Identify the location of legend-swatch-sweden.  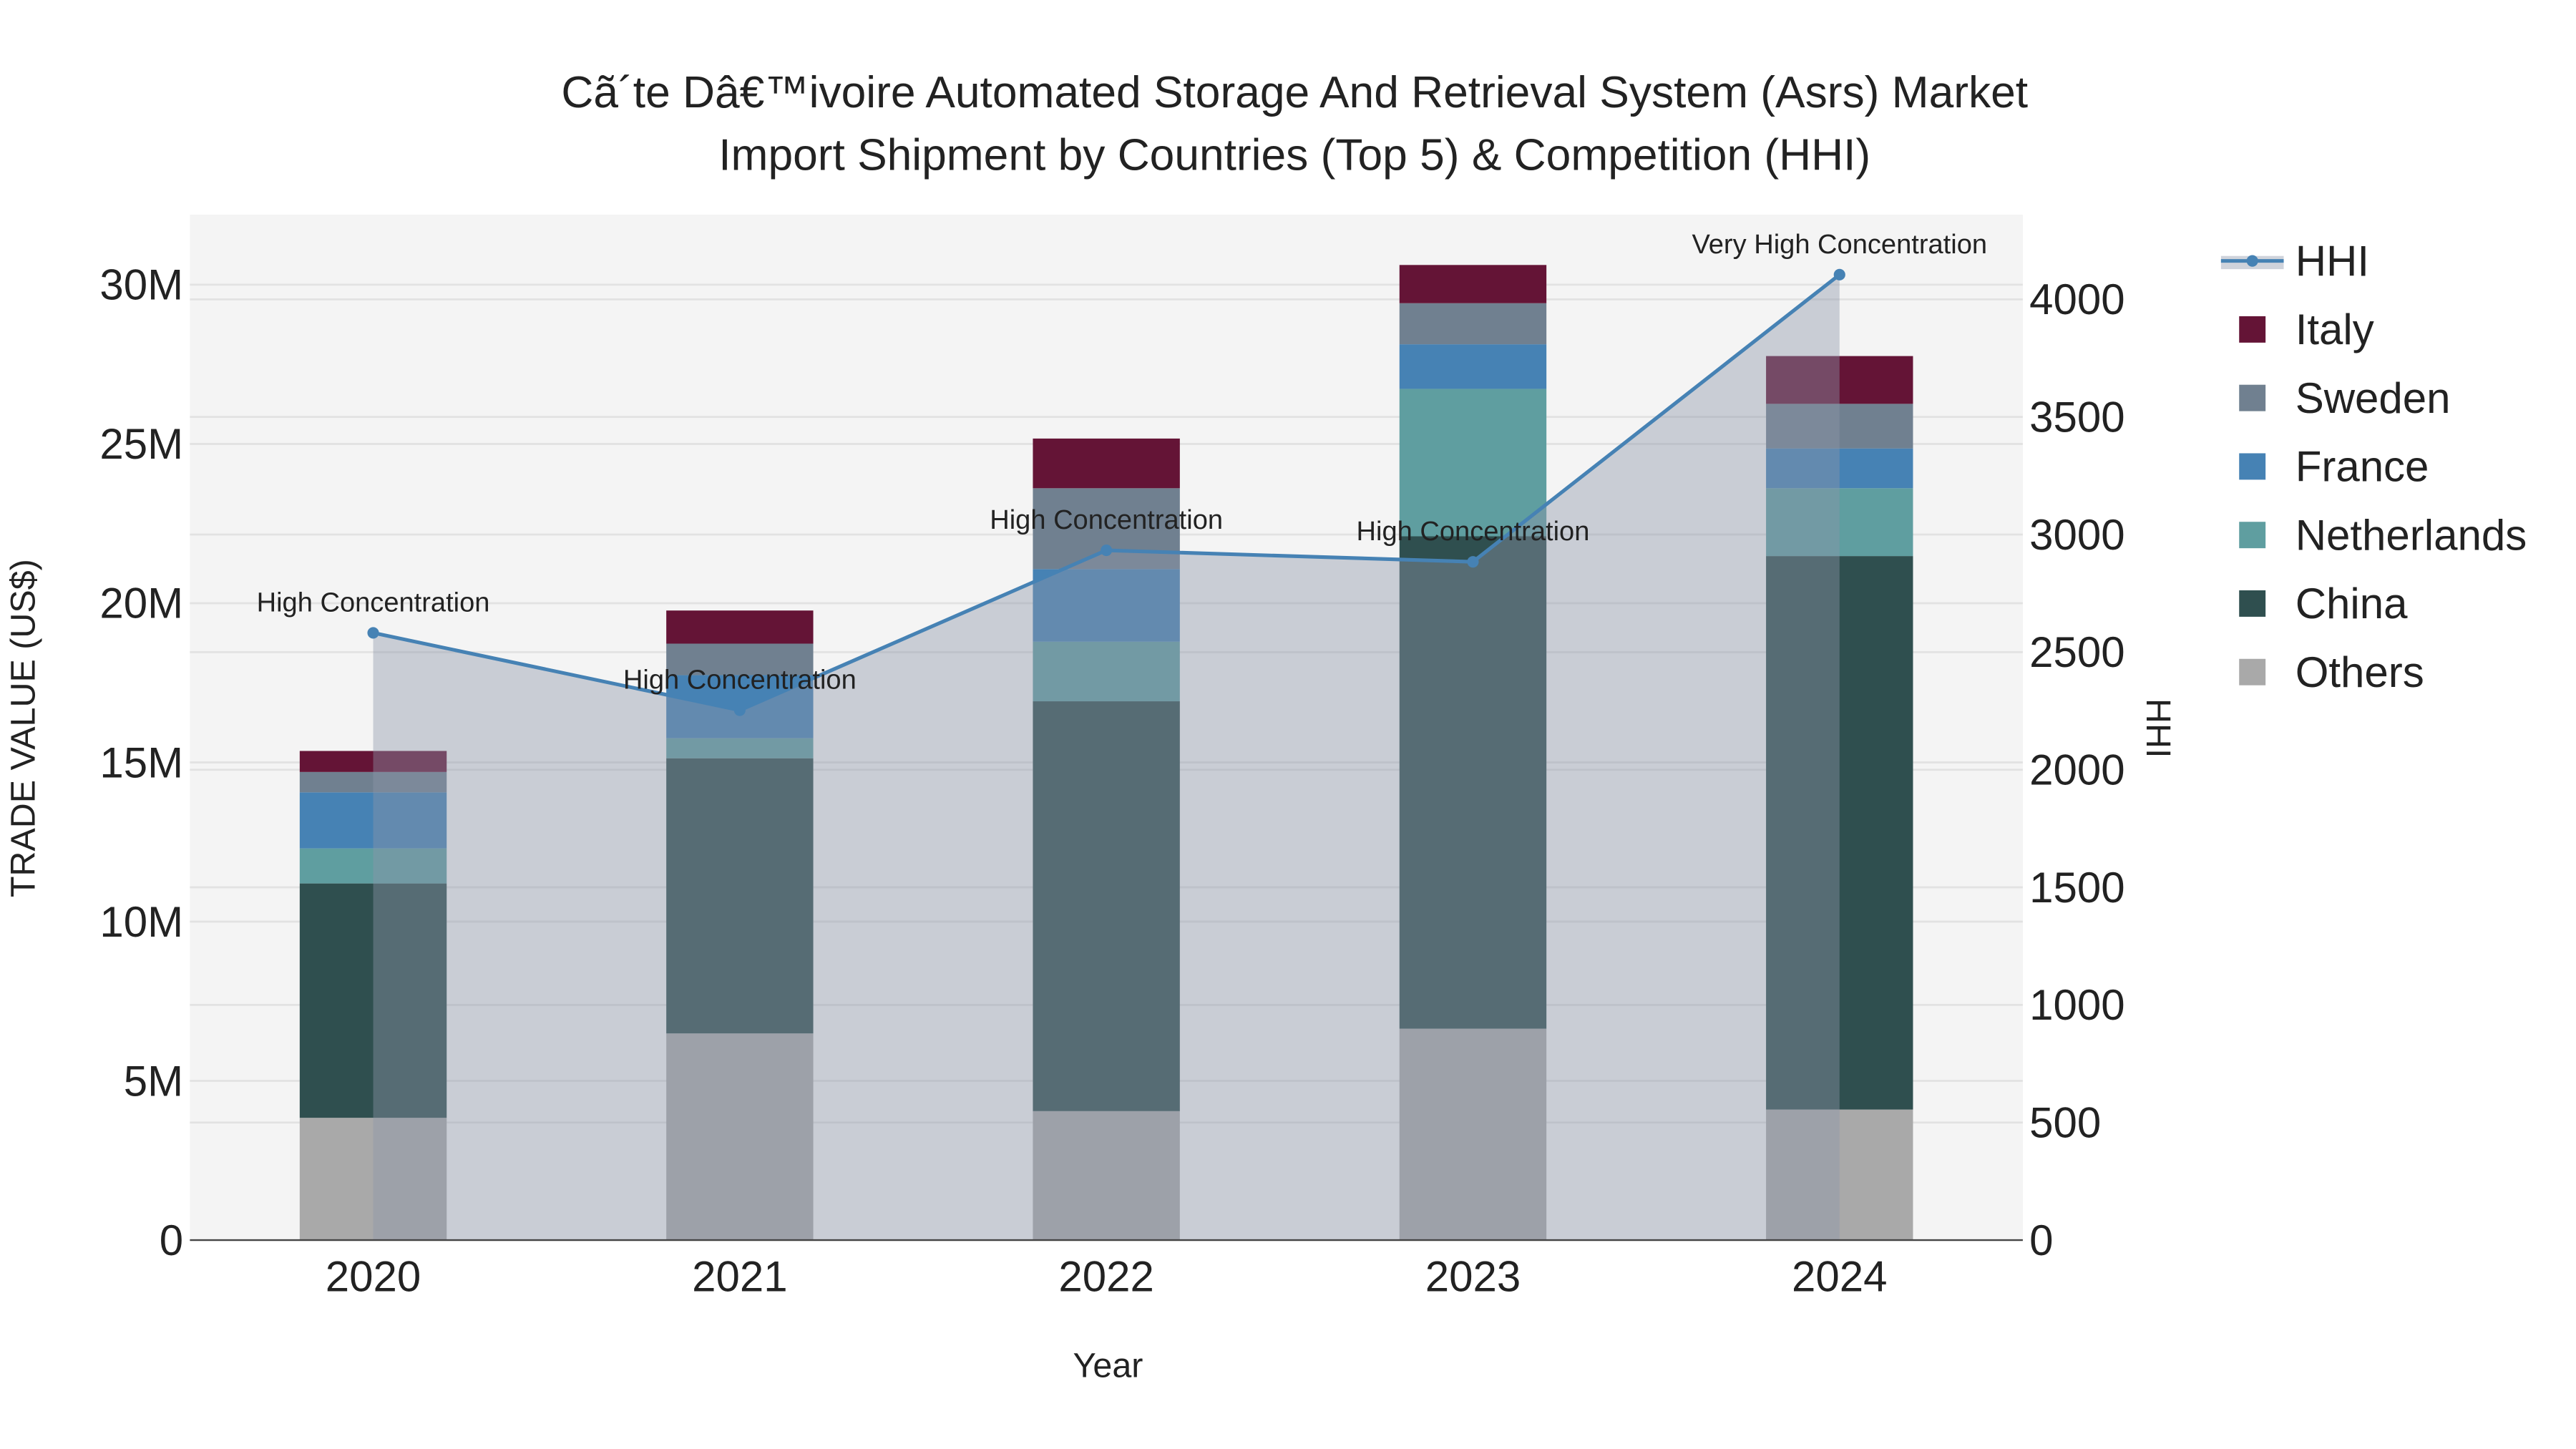
(2252, 397).